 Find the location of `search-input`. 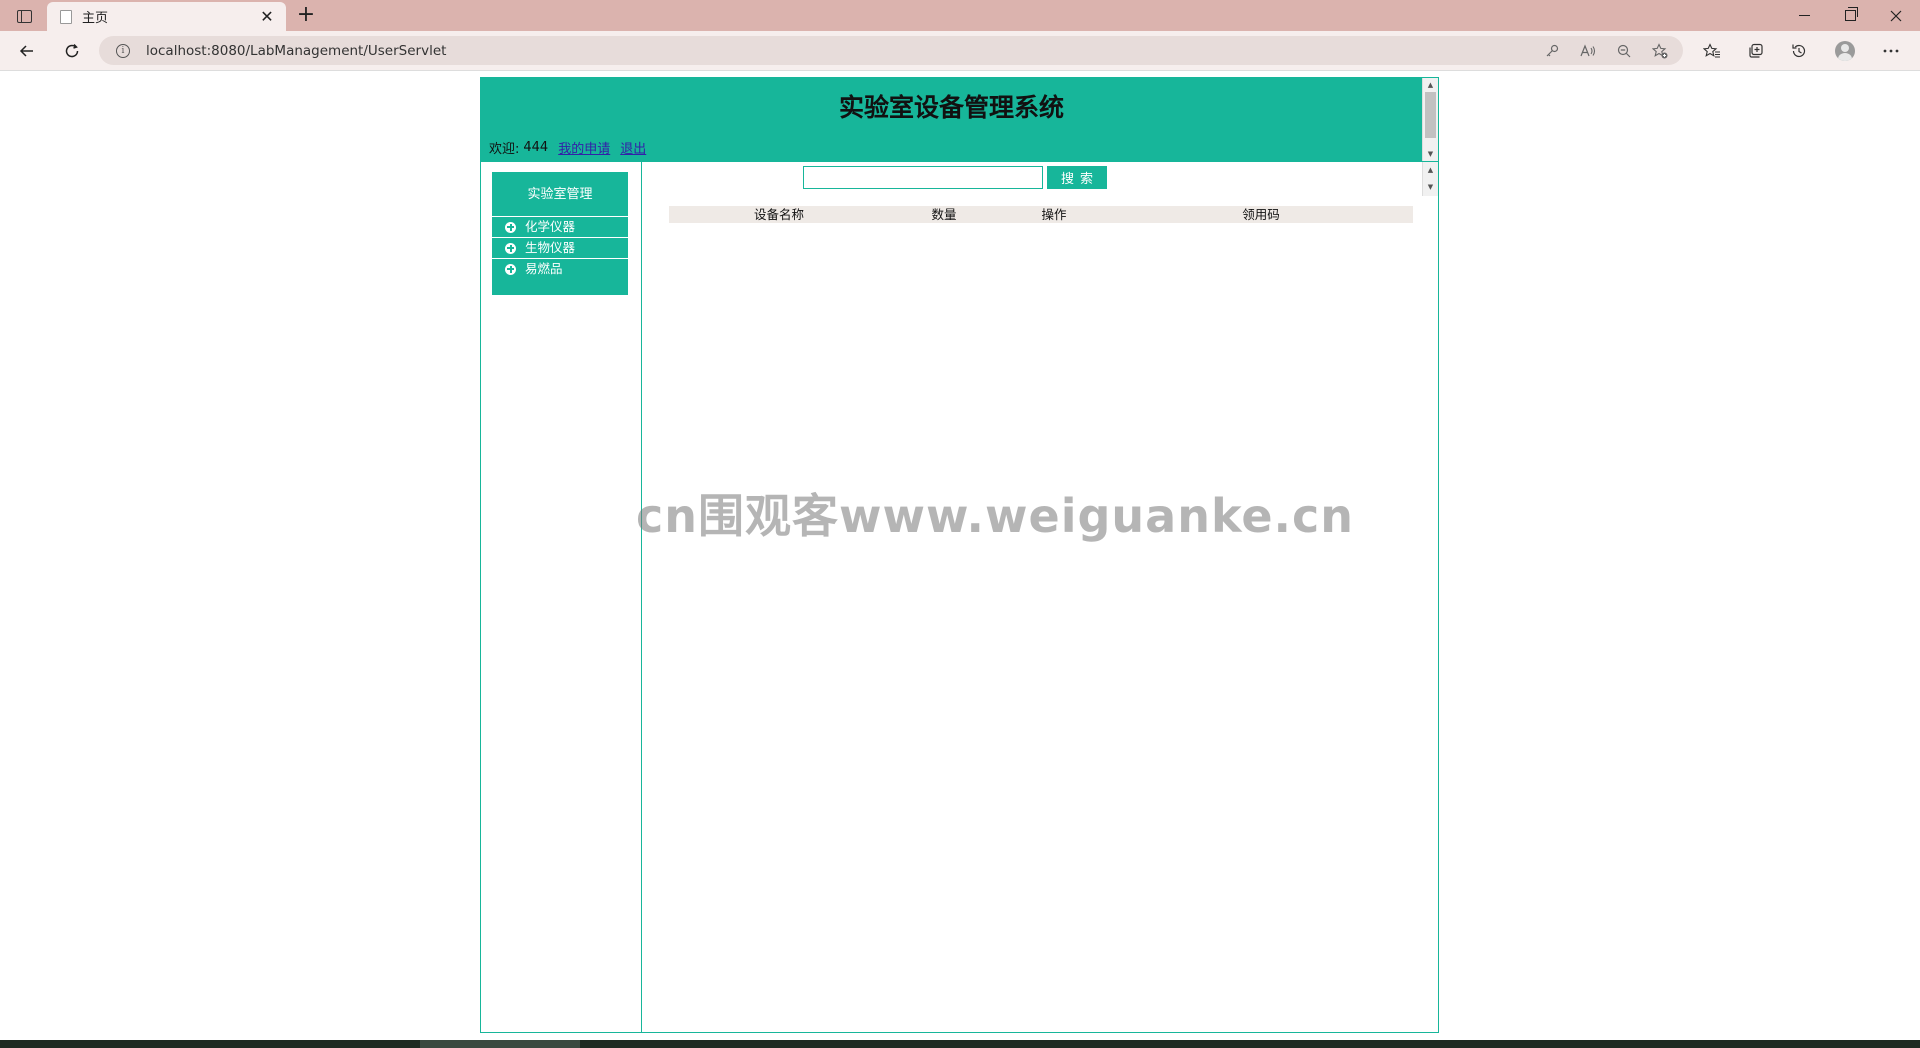

search-input is located at coordinates (923, 177).